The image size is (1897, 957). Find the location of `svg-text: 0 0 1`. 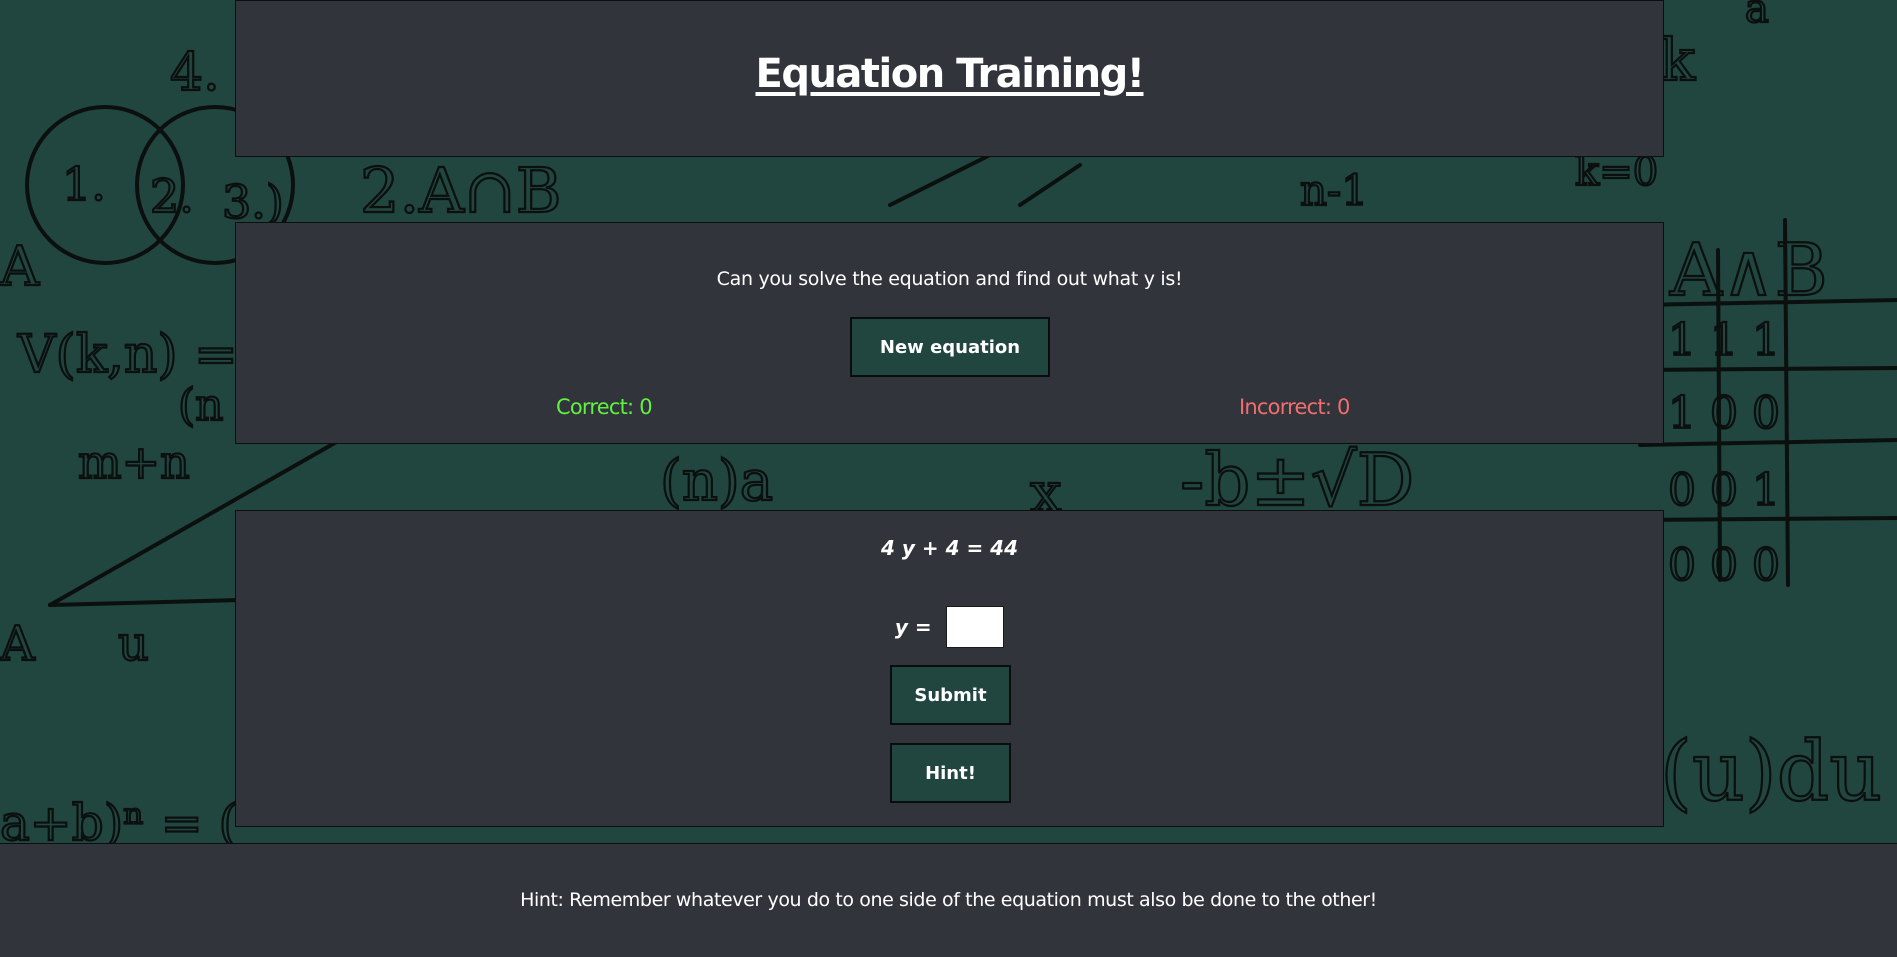

svg-text: 0 0 1 is located at coordinates (1724, 490).